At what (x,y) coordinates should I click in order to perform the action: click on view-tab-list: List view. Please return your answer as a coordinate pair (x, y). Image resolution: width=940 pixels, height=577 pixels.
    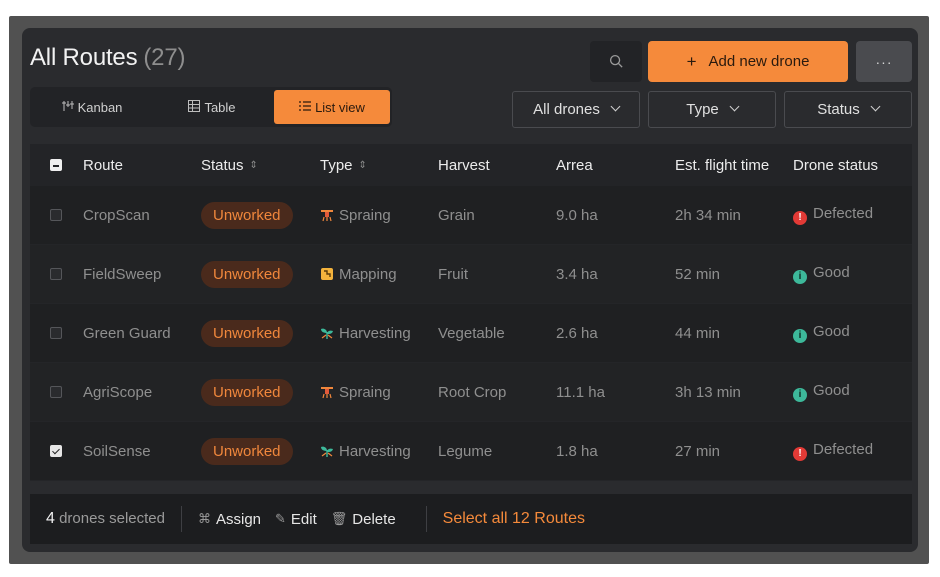
    Looking at the image, I should click on (332, 107).